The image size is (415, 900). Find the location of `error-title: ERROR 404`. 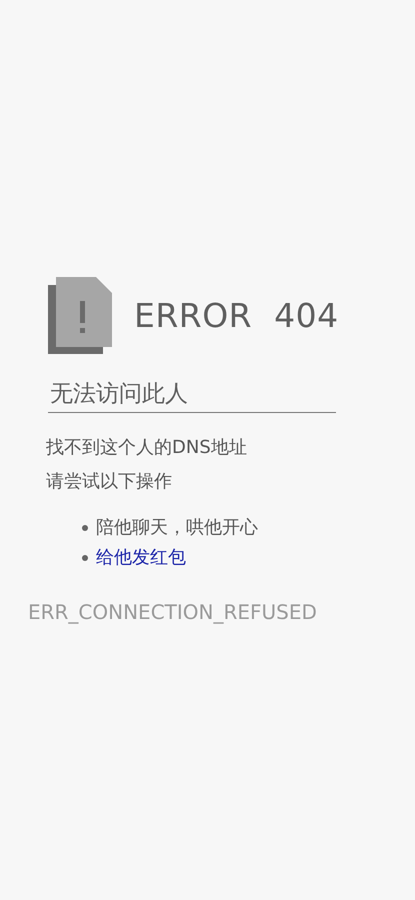

error-title: ERROR 404 is located at coordinates (236, 315).